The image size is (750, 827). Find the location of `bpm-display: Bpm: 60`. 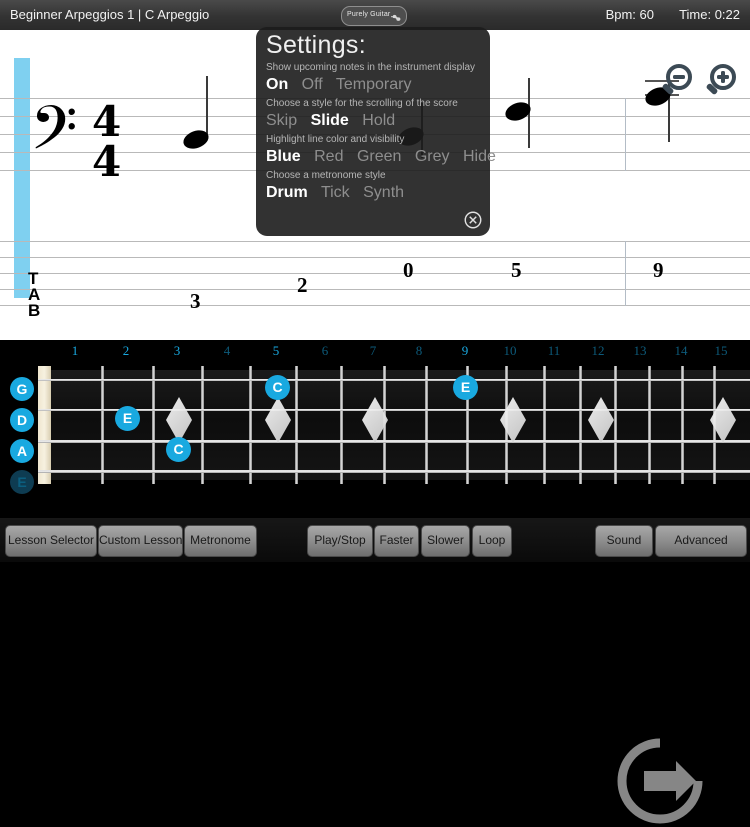

bpm-display: Bpm: 60 is located at coordinates (629, 14).